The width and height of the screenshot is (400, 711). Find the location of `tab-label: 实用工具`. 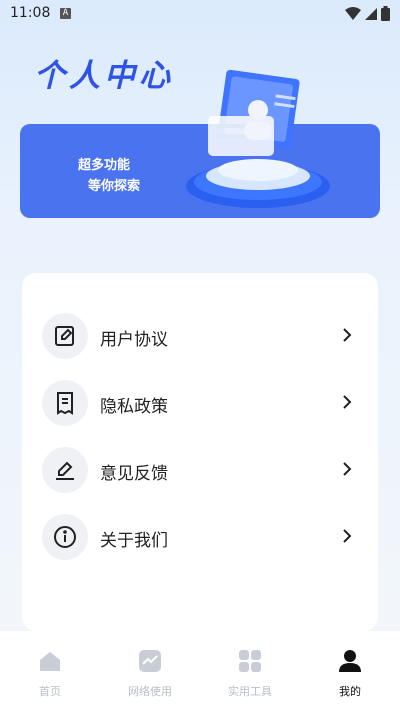

tab-label: 实用工具 is located at coordinates (250, 691).